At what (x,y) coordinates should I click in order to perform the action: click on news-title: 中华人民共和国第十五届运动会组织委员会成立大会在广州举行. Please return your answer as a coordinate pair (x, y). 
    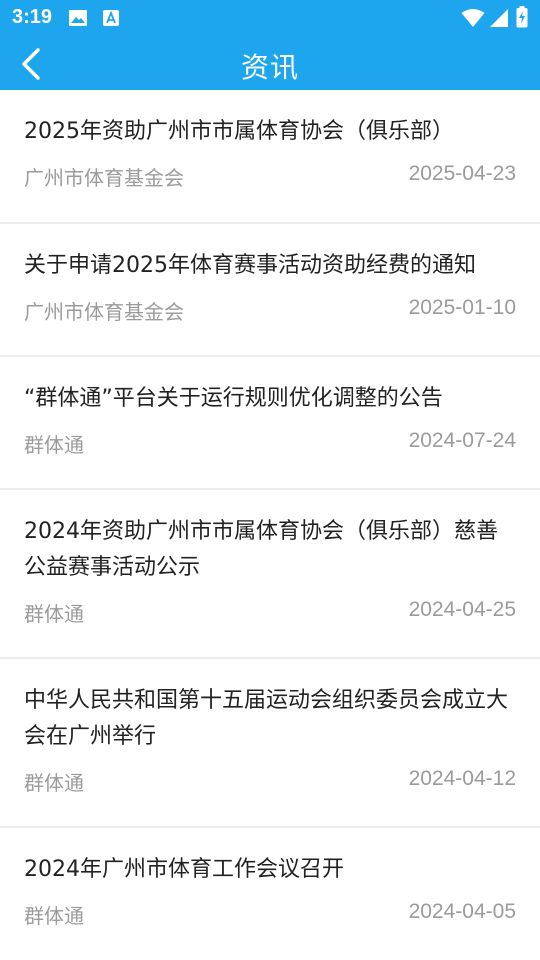
    Looking at the image, I should click on (266, 718).